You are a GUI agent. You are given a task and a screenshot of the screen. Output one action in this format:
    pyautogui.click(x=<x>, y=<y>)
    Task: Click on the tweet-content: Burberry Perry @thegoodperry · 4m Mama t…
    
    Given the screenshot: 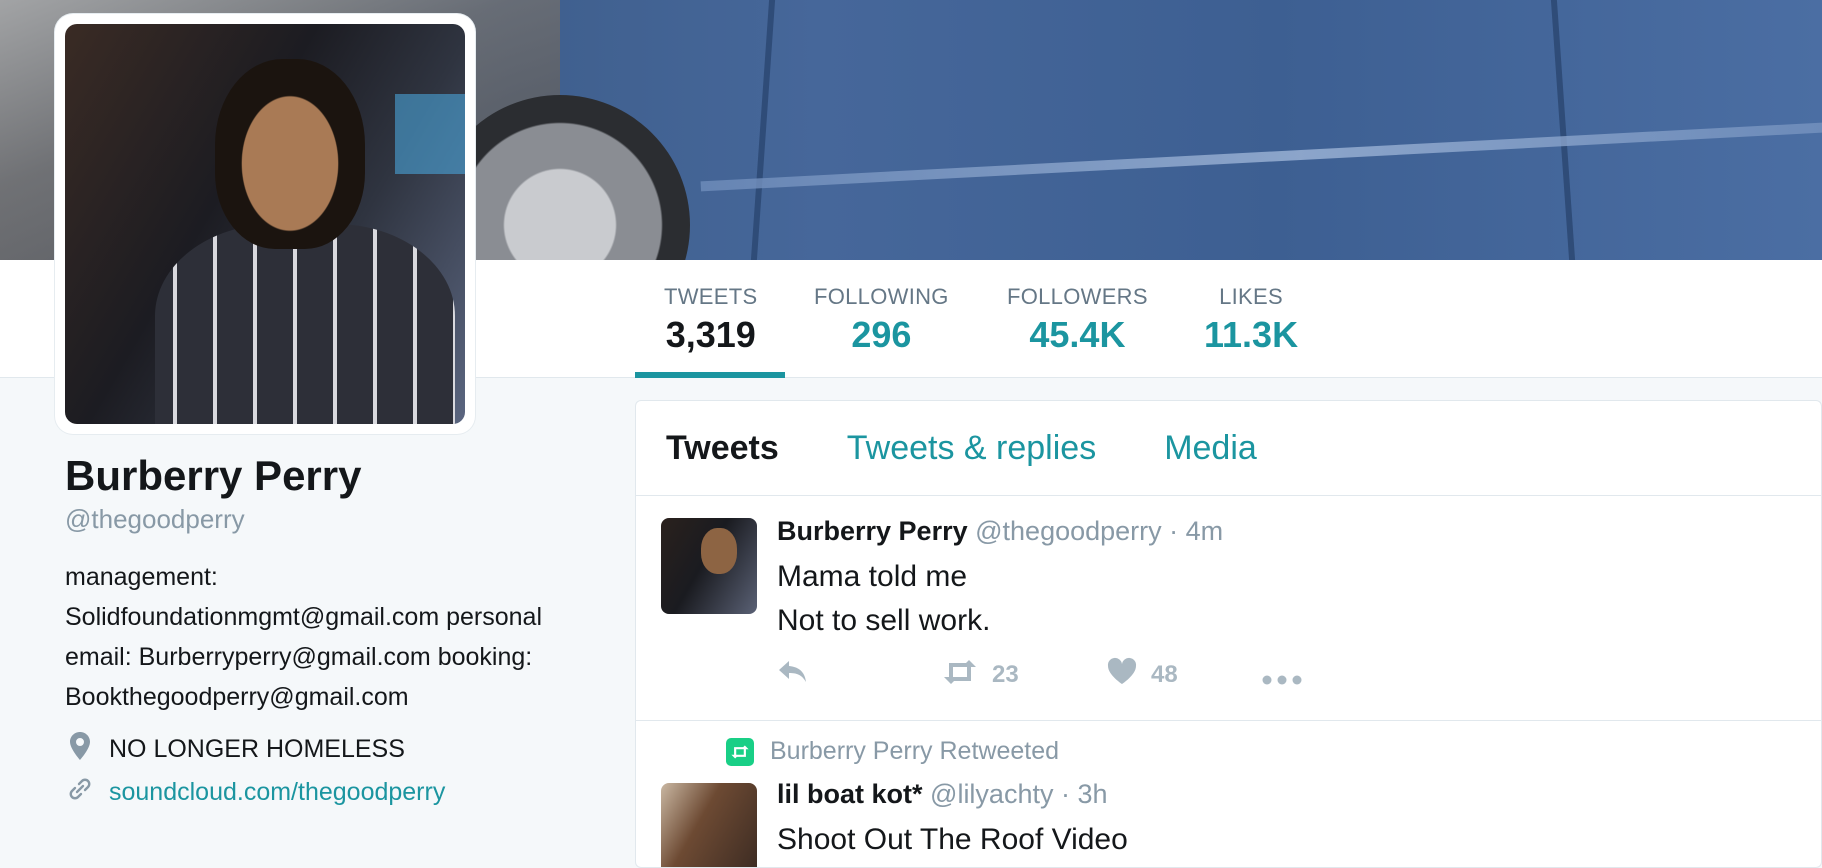 What is the action you would take?
    pyautogui.click(x=1000, y=579)
    